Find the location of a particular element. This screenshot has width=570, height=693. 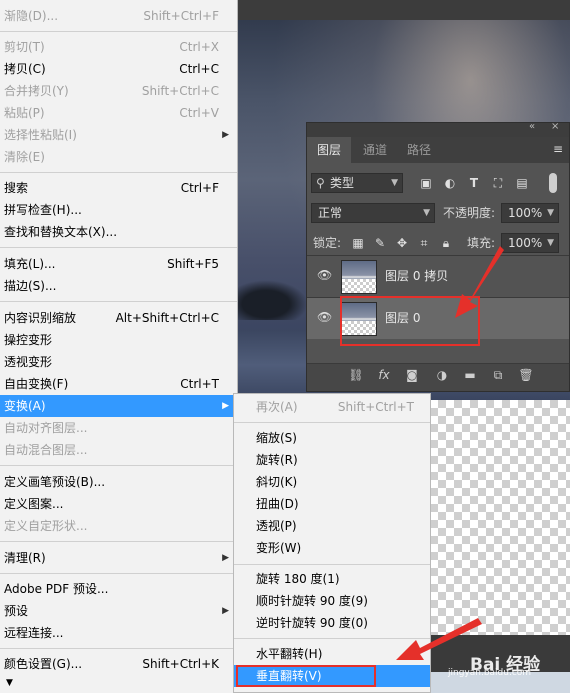

menu-item-transform: 变换(A) ▶ is located at coordinates (118, 406).